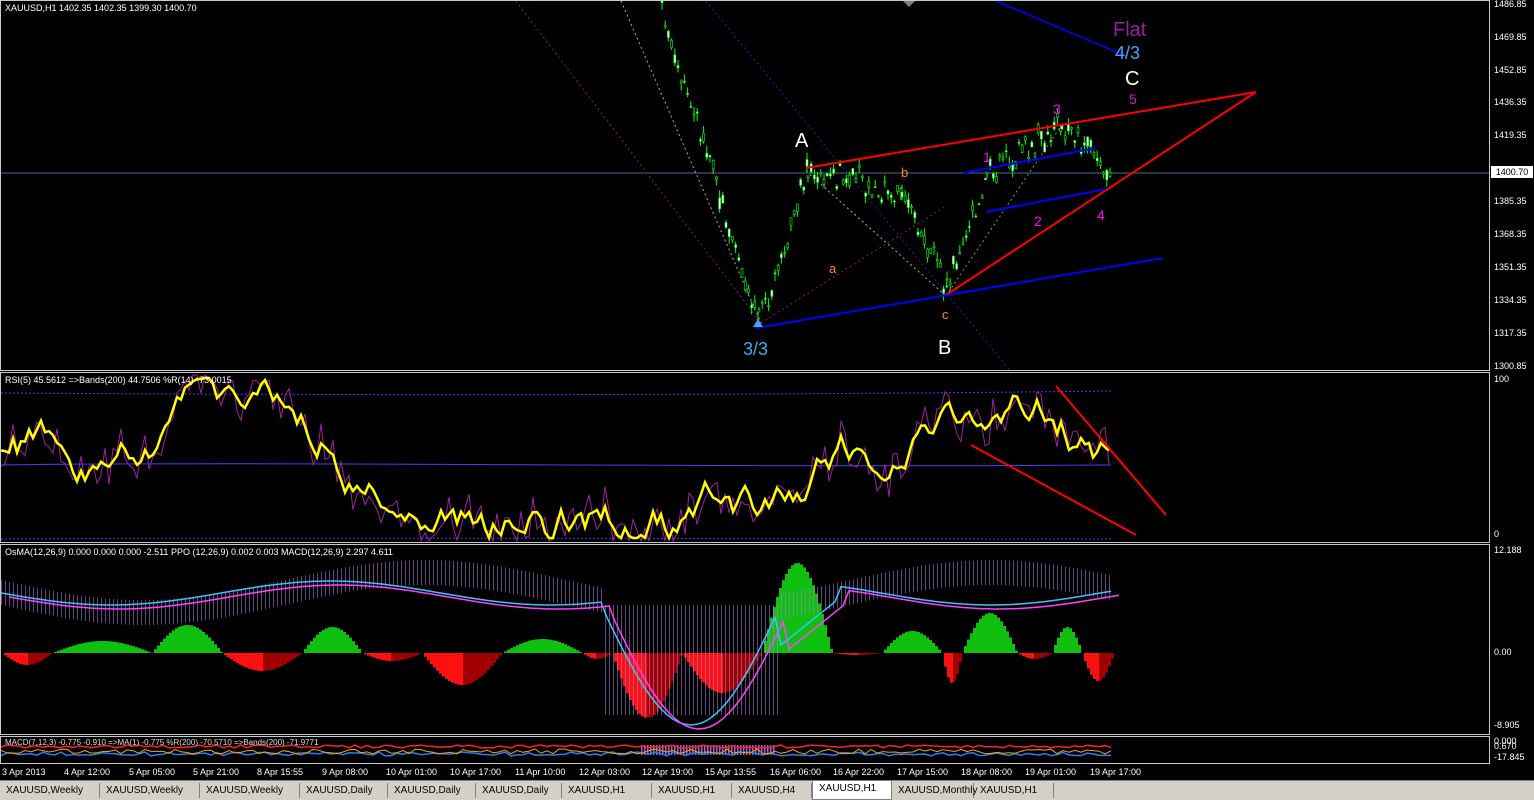 The image size is (1534, 800). What do you see at coordinates (772, 790) in the screenshot?
I see `tab-xauusd-h4: XAUUSD,H4` at bounding box center [772, 790].